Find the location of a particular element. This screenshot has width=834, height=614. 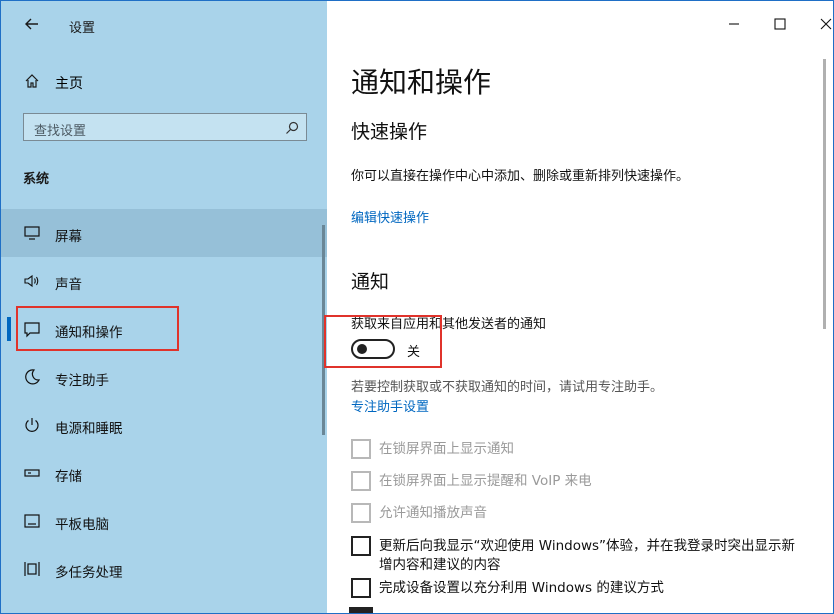

home-icon is located at coordinates (32, 81).